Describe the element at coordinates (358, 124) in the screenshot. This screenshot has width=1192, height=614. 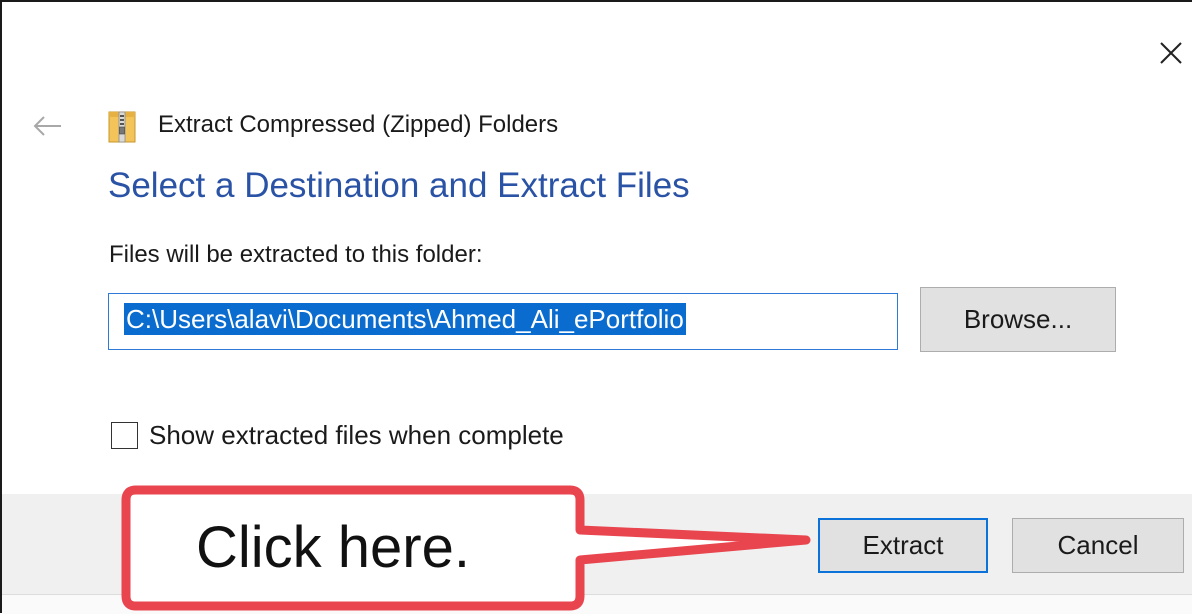
I see `wizard-title: Extract Compressed (Zipped) Folders` at that location.